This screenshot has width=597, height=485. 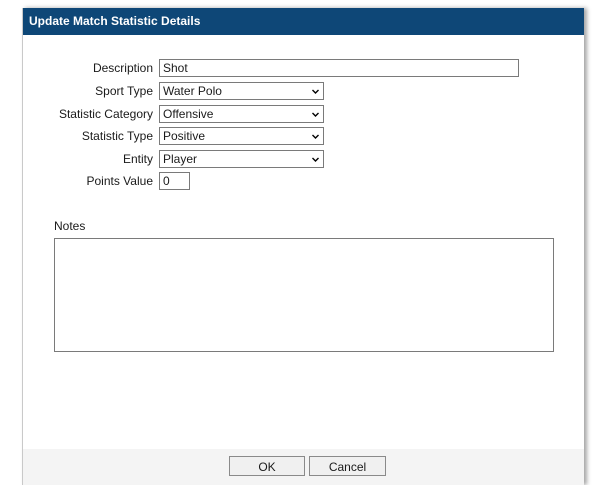 I want to click on dialog-title: Update Match Statistic Details, so click(x=303, y=21).